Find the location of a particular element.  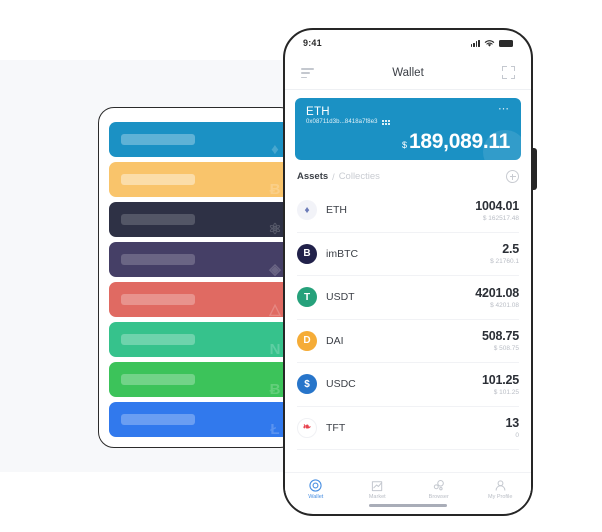

status-icons is located at coordinates (491, 43).